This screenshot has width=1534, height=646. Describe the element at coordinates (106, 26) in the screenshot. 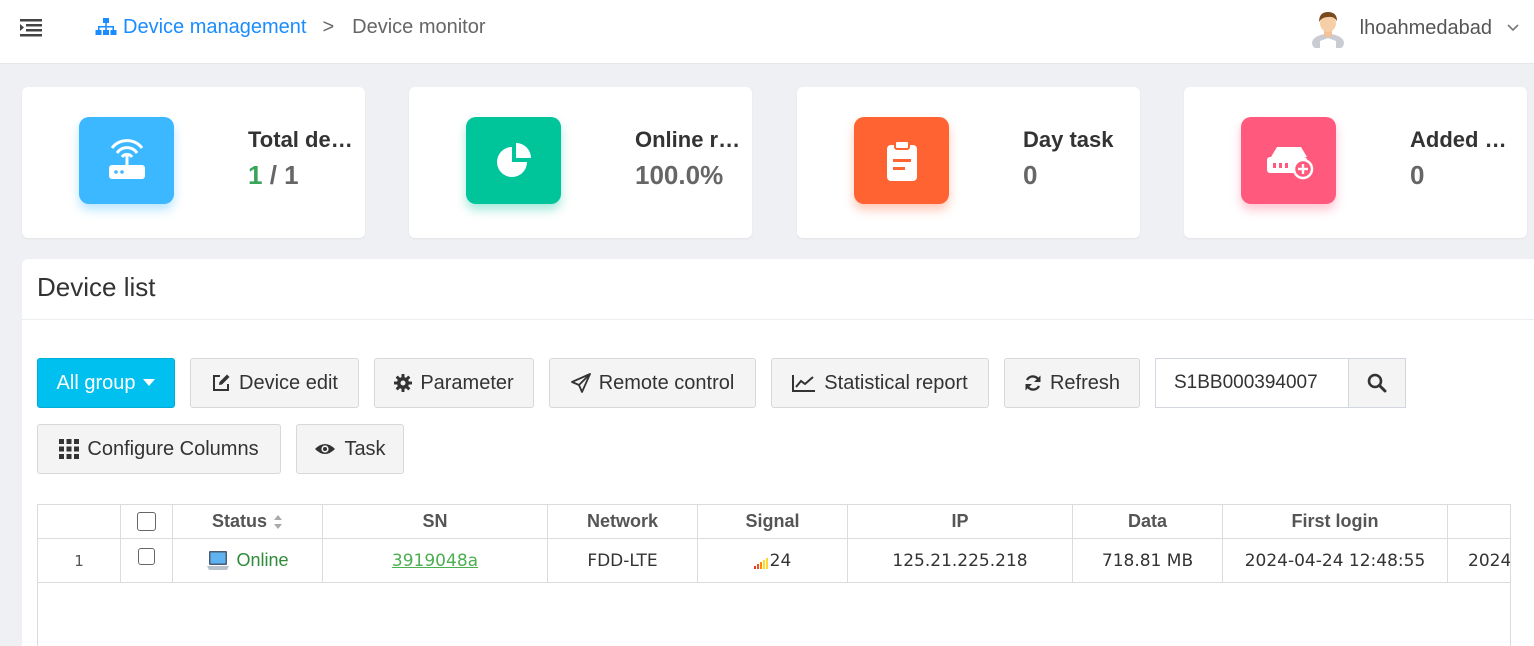

I see `sitemap-icon` at that location.